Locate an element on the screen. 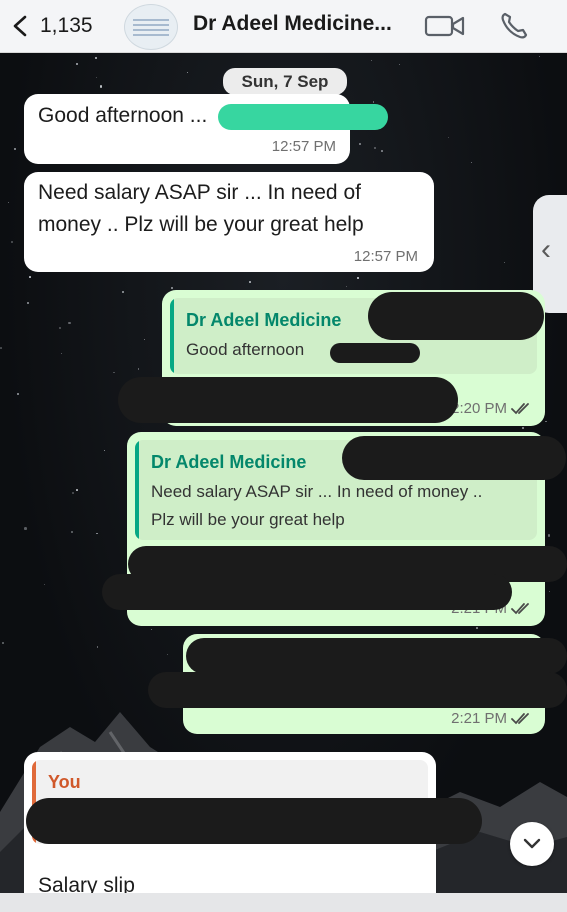  back-button: 1,135 is located at coordinates (60, 26).